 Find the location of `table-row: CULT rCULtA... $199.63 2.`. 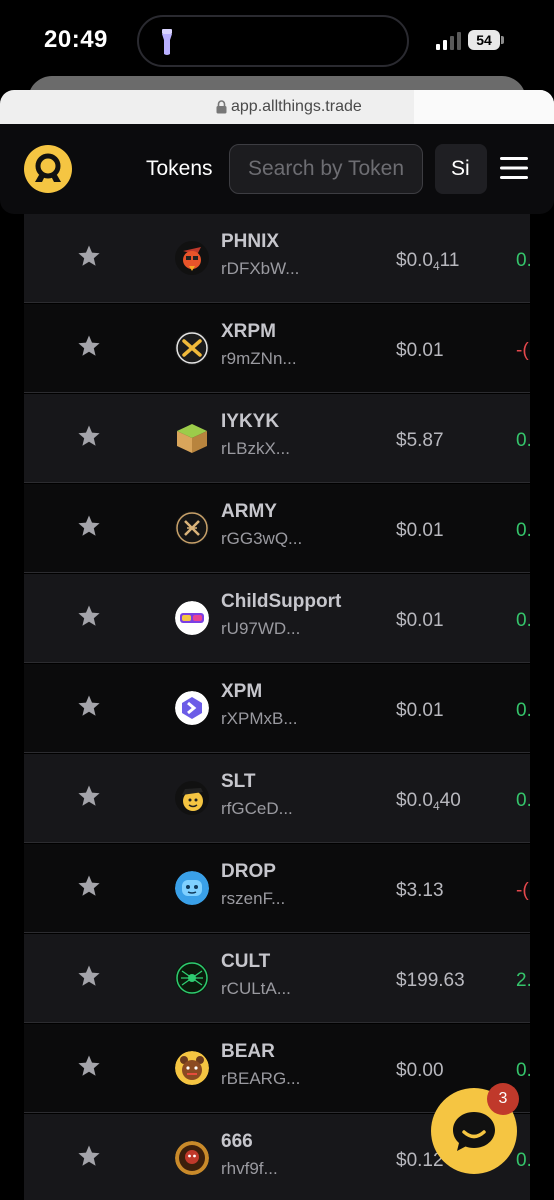

table-row: CULT rCULtA... $199.63 2. is located at coordinates (277, 978).